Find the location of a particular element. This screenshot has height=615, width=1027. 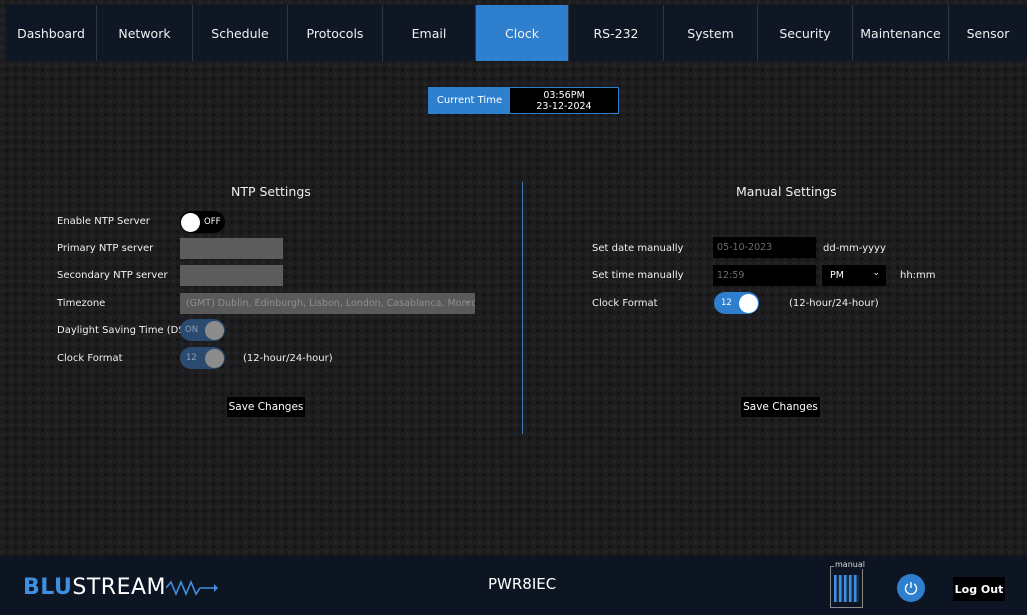

secondary-ntp-label: Secondary NTP server is located at coordinates (112, 275).